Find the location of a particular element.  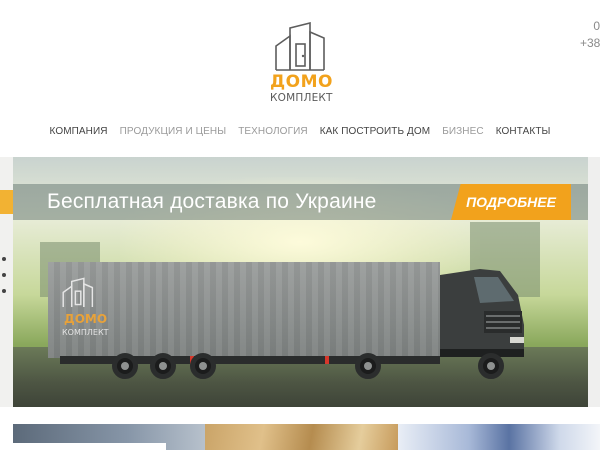

trailer-logo: ДОМО КОМПЛЕКТ is located at coordinates (85, 306).